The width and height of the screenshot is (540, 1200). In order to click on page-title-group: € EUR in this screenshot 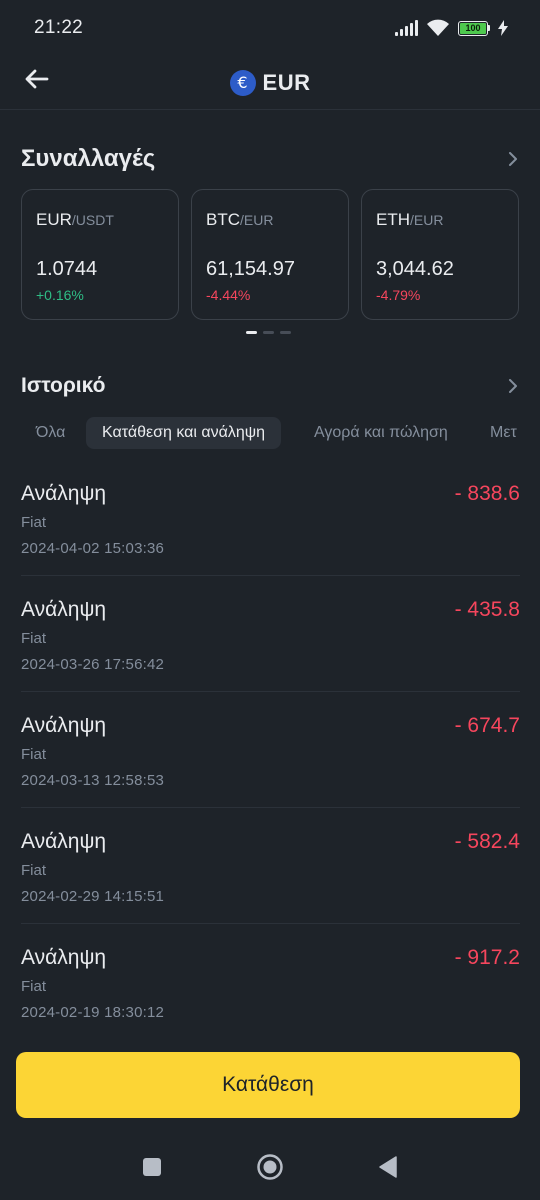, I will do `click(270, 82)`.